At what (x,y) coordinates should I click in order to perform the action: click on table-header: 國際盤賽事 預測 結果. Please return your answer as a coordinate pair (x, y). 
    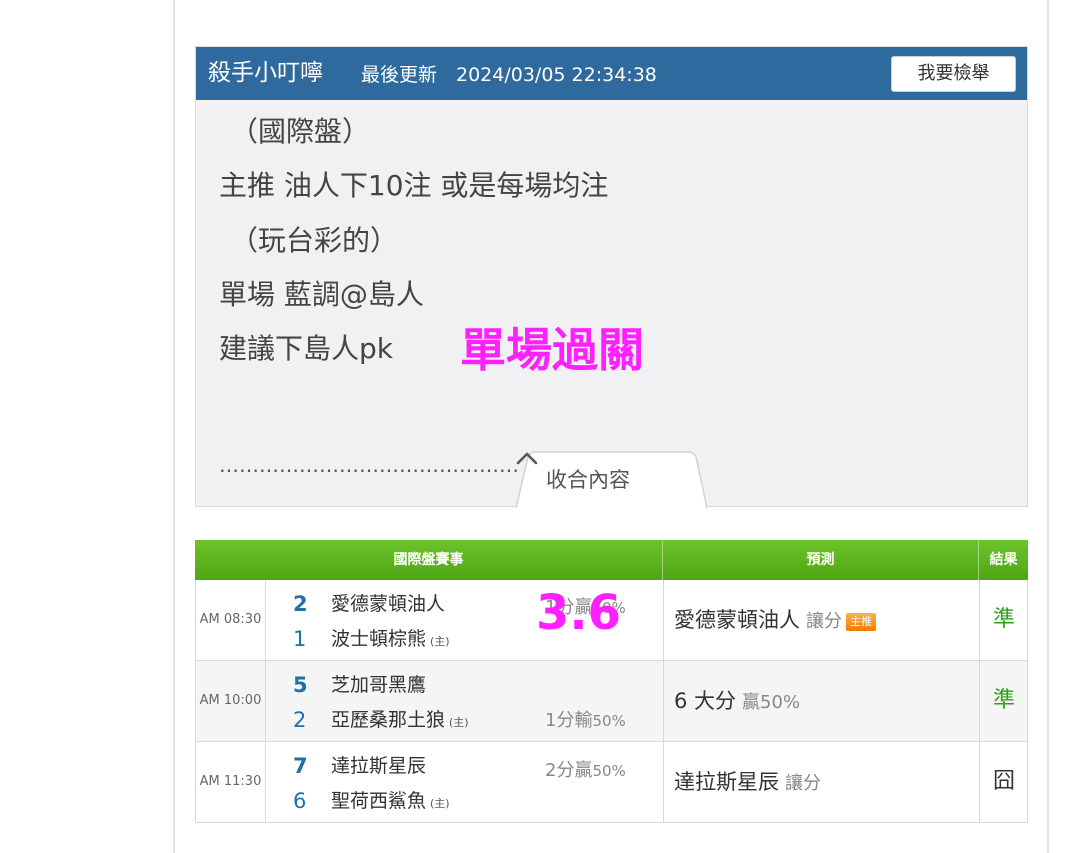
    Looking at the image, I should click on (611, 560).